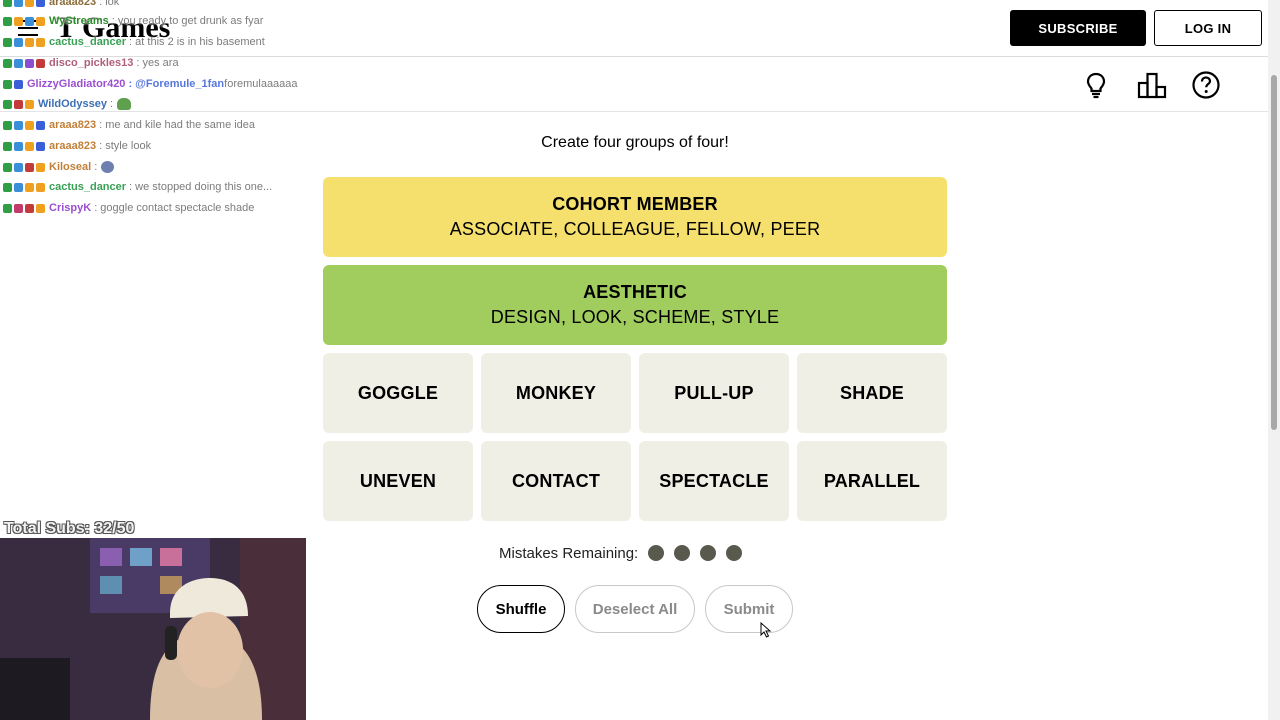 The height and width of the screenshot is (720, 1280). I want to click on chat-text: foremulaaaaaa, so click(261, 84).